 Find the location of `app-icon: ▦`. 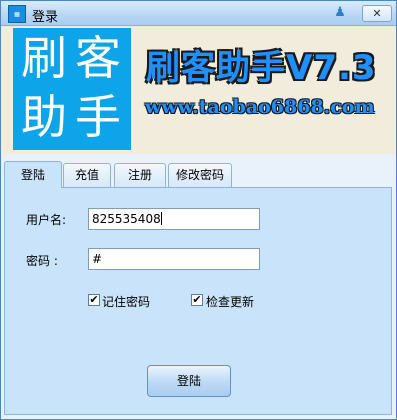

app-icon: ▦ is located at coordinates (17, 14).